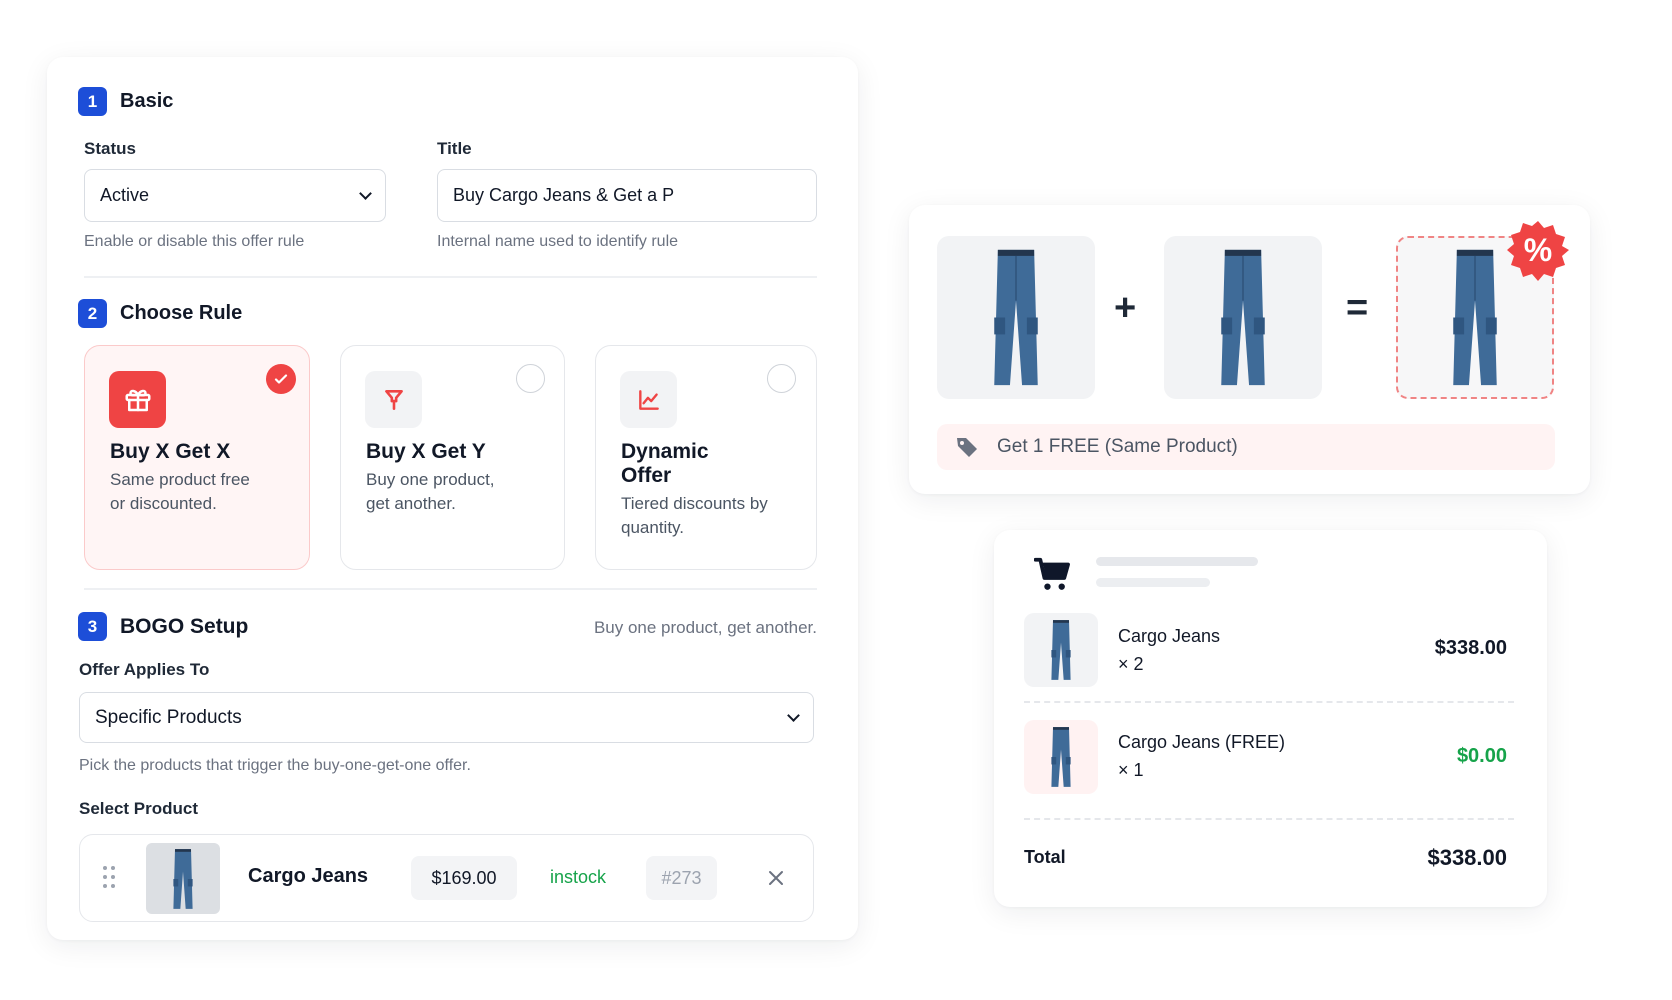 The height and width of the screenshot is (1000, 1672). I want to click on rule-description: Buy one product, get another., so click(430, 491).